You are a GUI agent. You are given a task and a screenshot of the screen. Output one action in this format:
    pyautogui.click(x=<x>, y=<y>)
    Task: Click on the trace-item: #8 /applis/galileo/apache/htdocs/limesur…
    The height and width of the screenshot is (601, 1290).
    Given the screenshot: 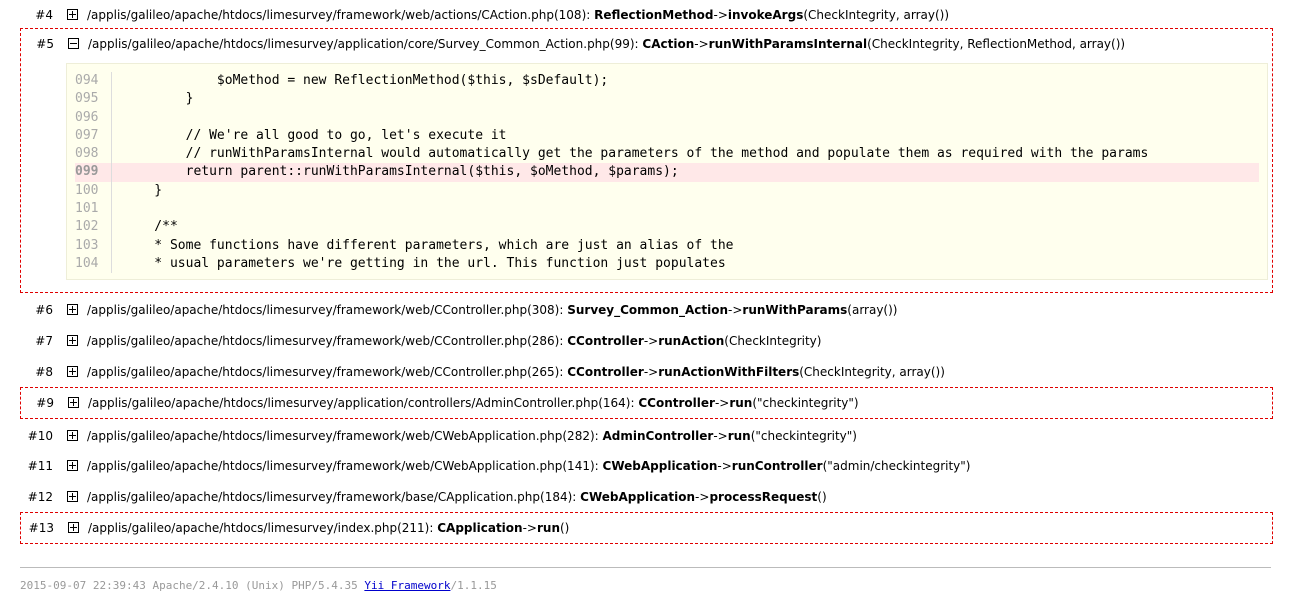 What is the action you would take?
    pyautogui.click(x=645, y=372)
    